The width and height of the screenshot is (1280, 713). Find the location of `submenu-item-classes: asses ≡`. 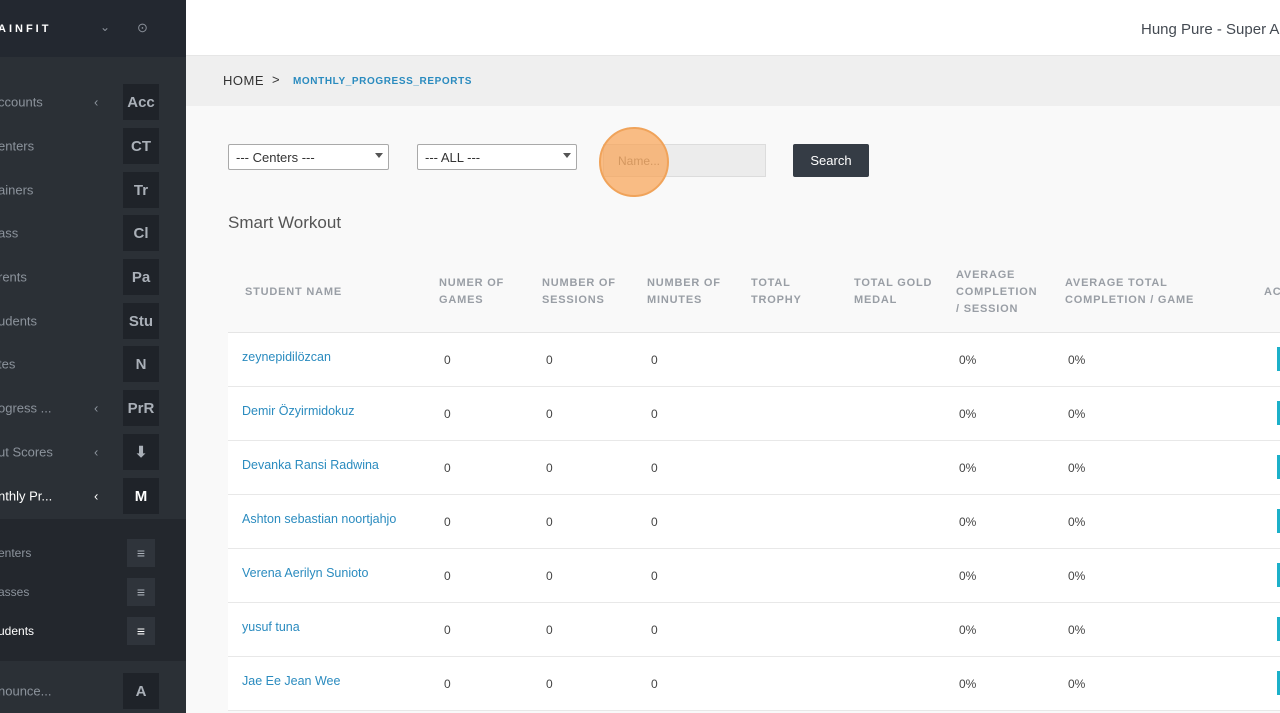

submenu-item-classes: asses ≡ is located at coordinates (93, 591).